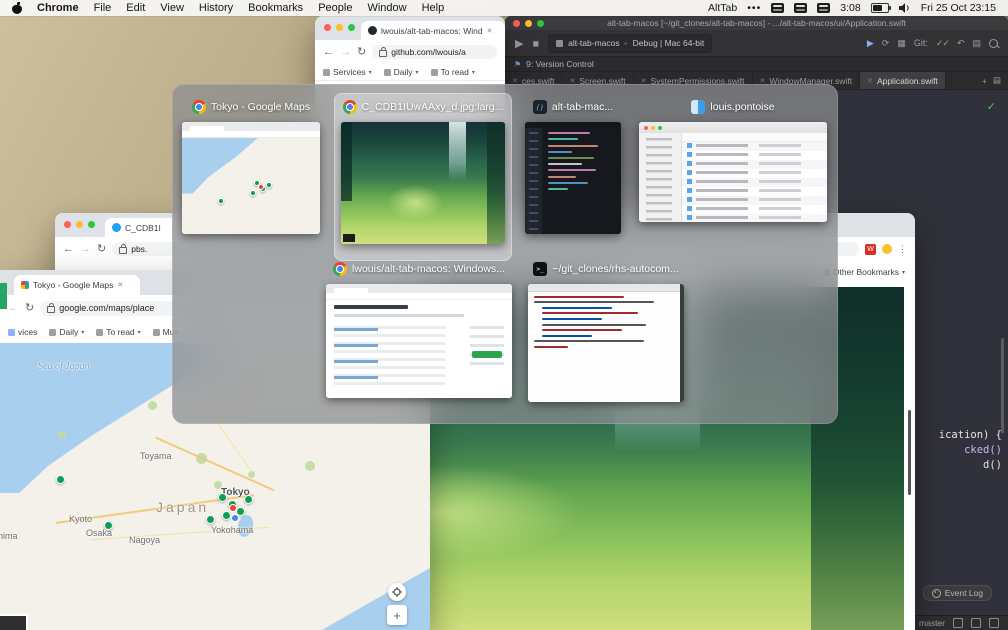 The image size is (1008, 630). I want to click on alttab-item-maps: Tokyo - Google Maps, so click(251, 166).